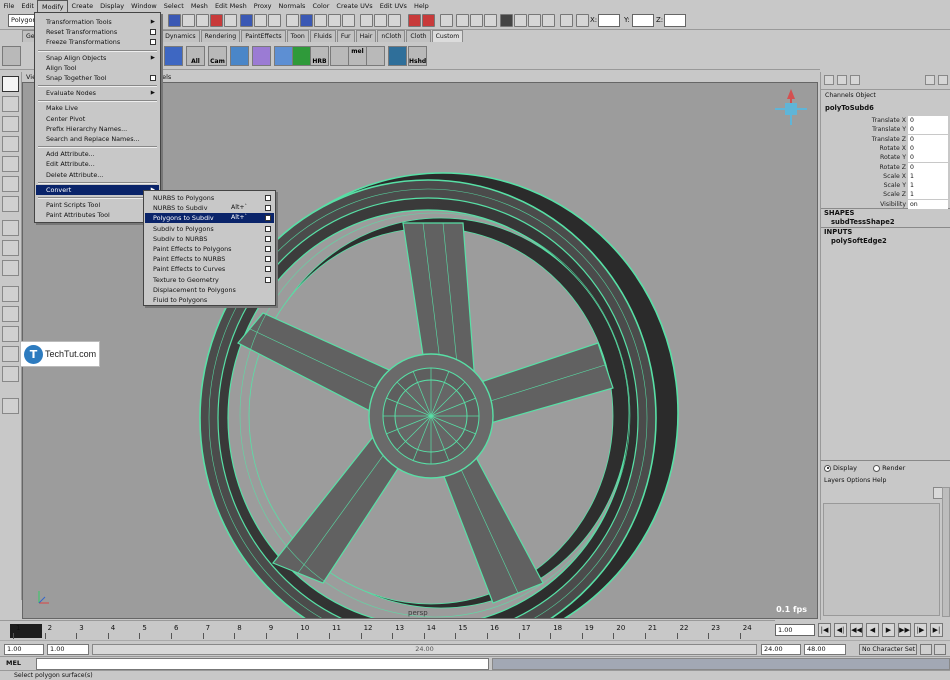  What do you see at coordinates (209, 239) in the screenshot?
I see `convert-subdiv-to-nurbs: Subdiv to NURBS` at bounding box center [209, 239].